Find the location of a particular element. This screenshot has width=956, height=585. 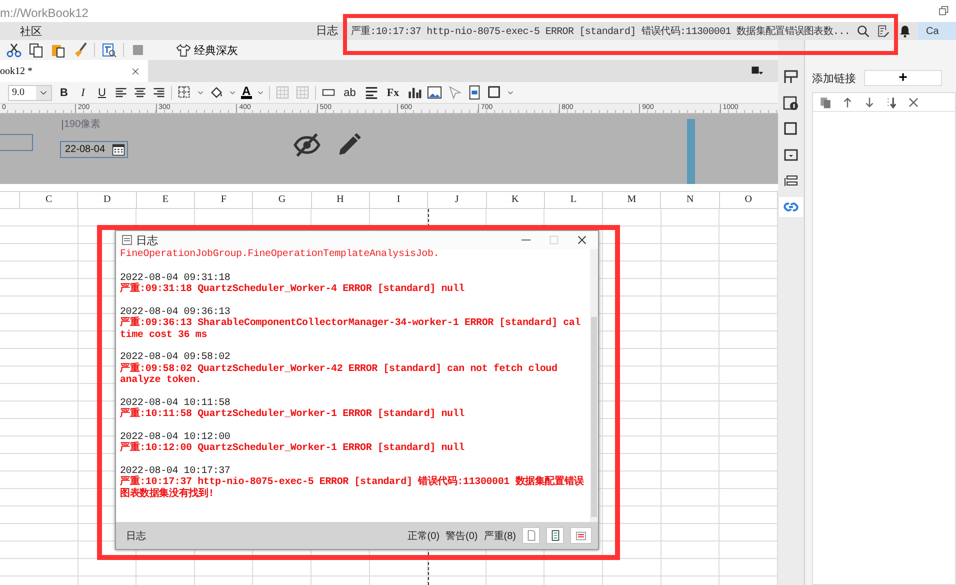

layout-icon is located at coordinates (791, 77).